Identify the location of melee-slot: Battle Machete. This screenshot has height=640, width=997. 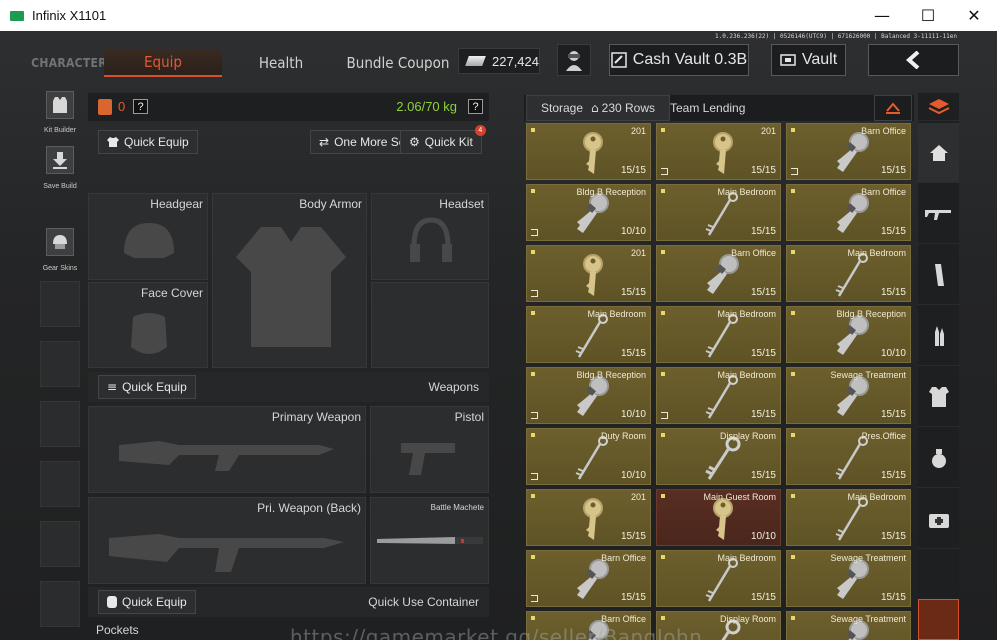
(429, 540).